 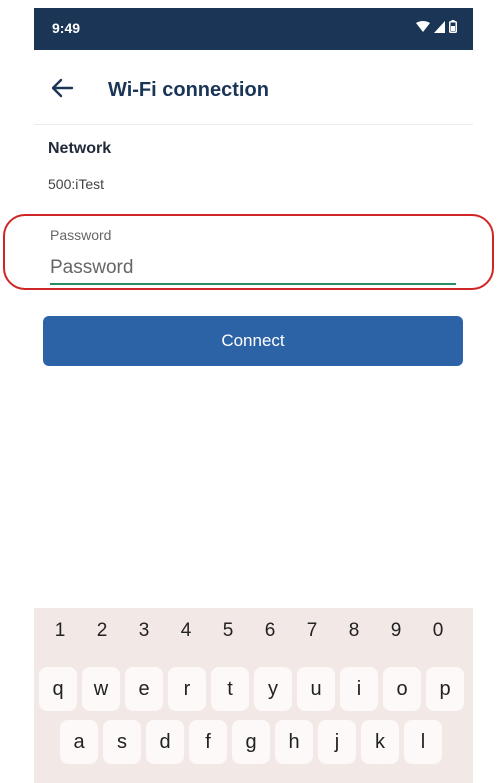 What do you see at coordinates (439, 26) in the screenshot?
I see `signal-icon` at bounding box center [439, 26].